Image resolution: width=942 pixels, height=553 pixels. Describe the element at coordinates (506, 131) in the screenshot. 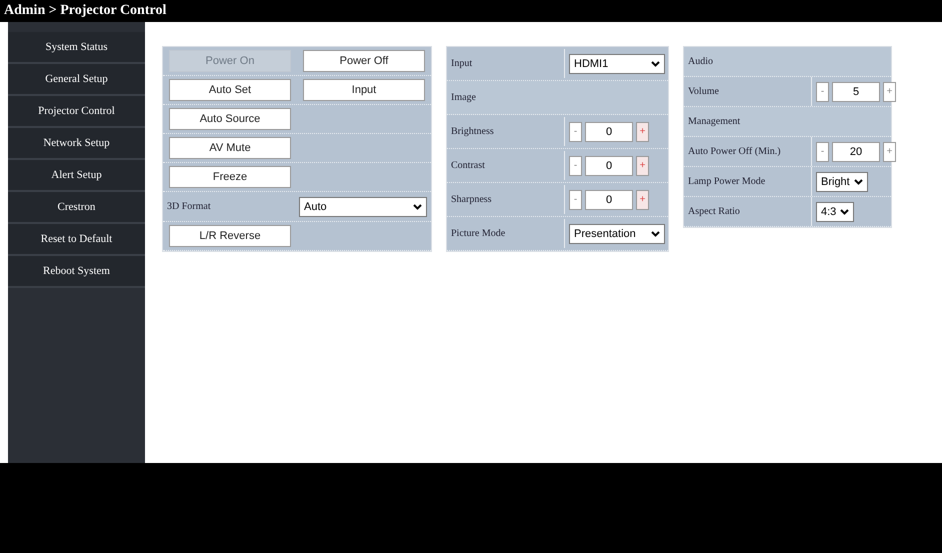

I see `field-label: Brightness` at that location.